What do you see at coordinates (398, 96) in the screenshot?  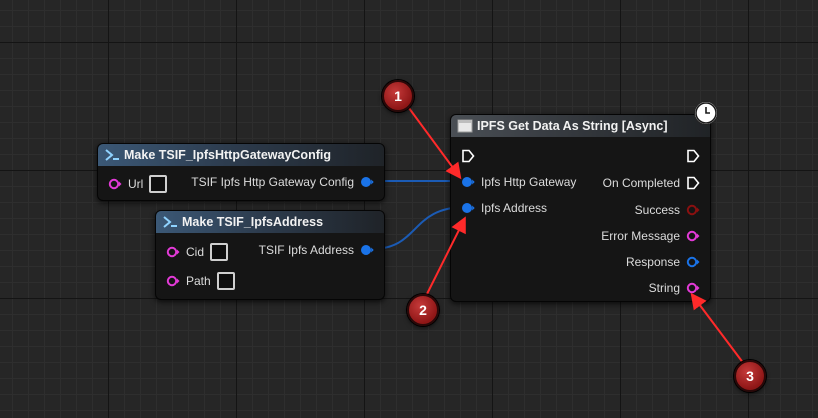 I see `callout-badge-1: 1` at bounding box center [398, 96].